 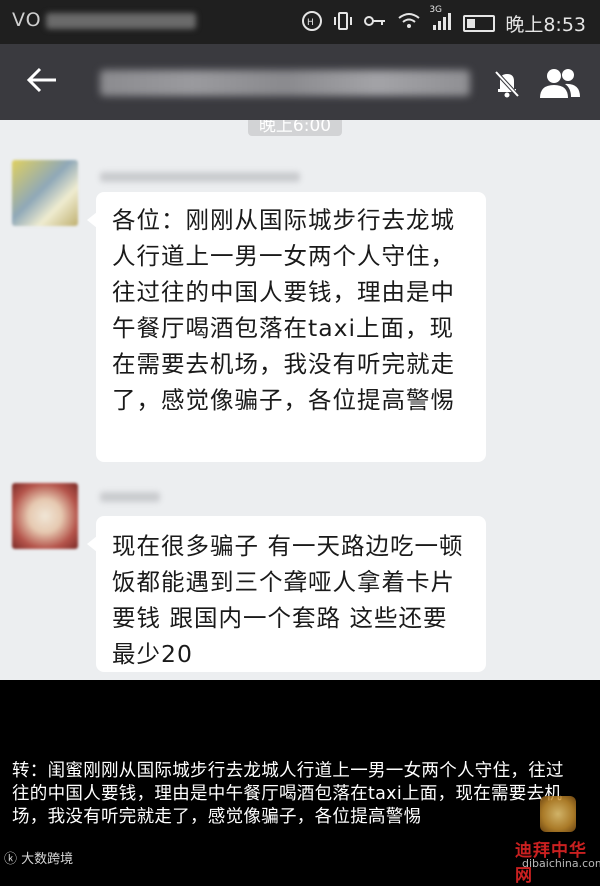 I want to click on signal-icon: 3G, so click(x=441, y=20).